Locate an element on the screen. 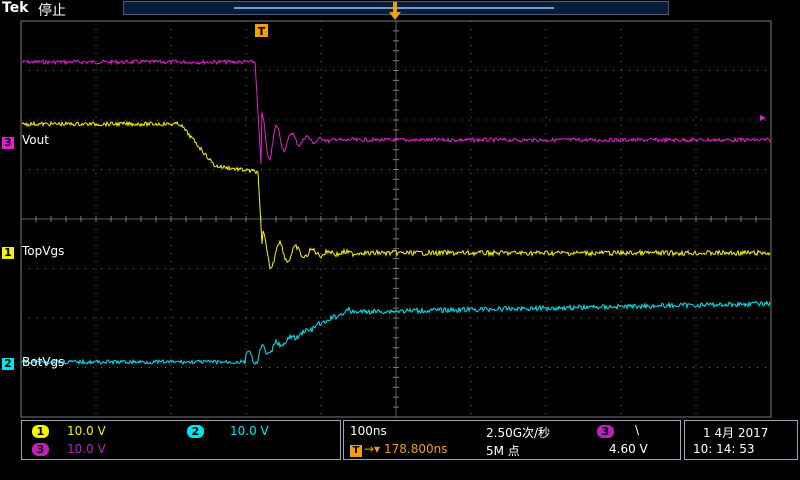  date-time-panel: 1 4月 2017 10: 14: 53 is located at coordinates (741, 440).